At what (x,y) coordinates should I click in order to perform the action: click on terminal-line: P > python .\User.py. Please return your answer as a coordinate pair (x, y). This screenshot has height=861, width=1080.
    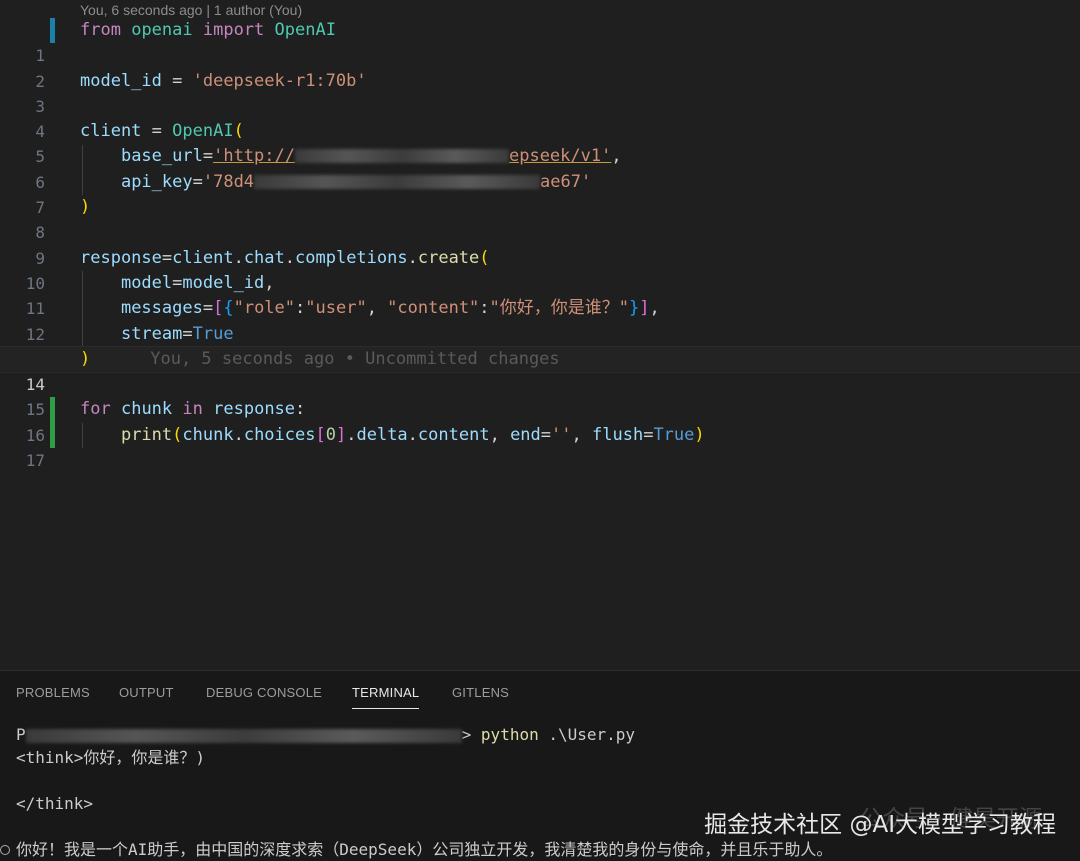
    Looking at the image, I should click on (326, 734).